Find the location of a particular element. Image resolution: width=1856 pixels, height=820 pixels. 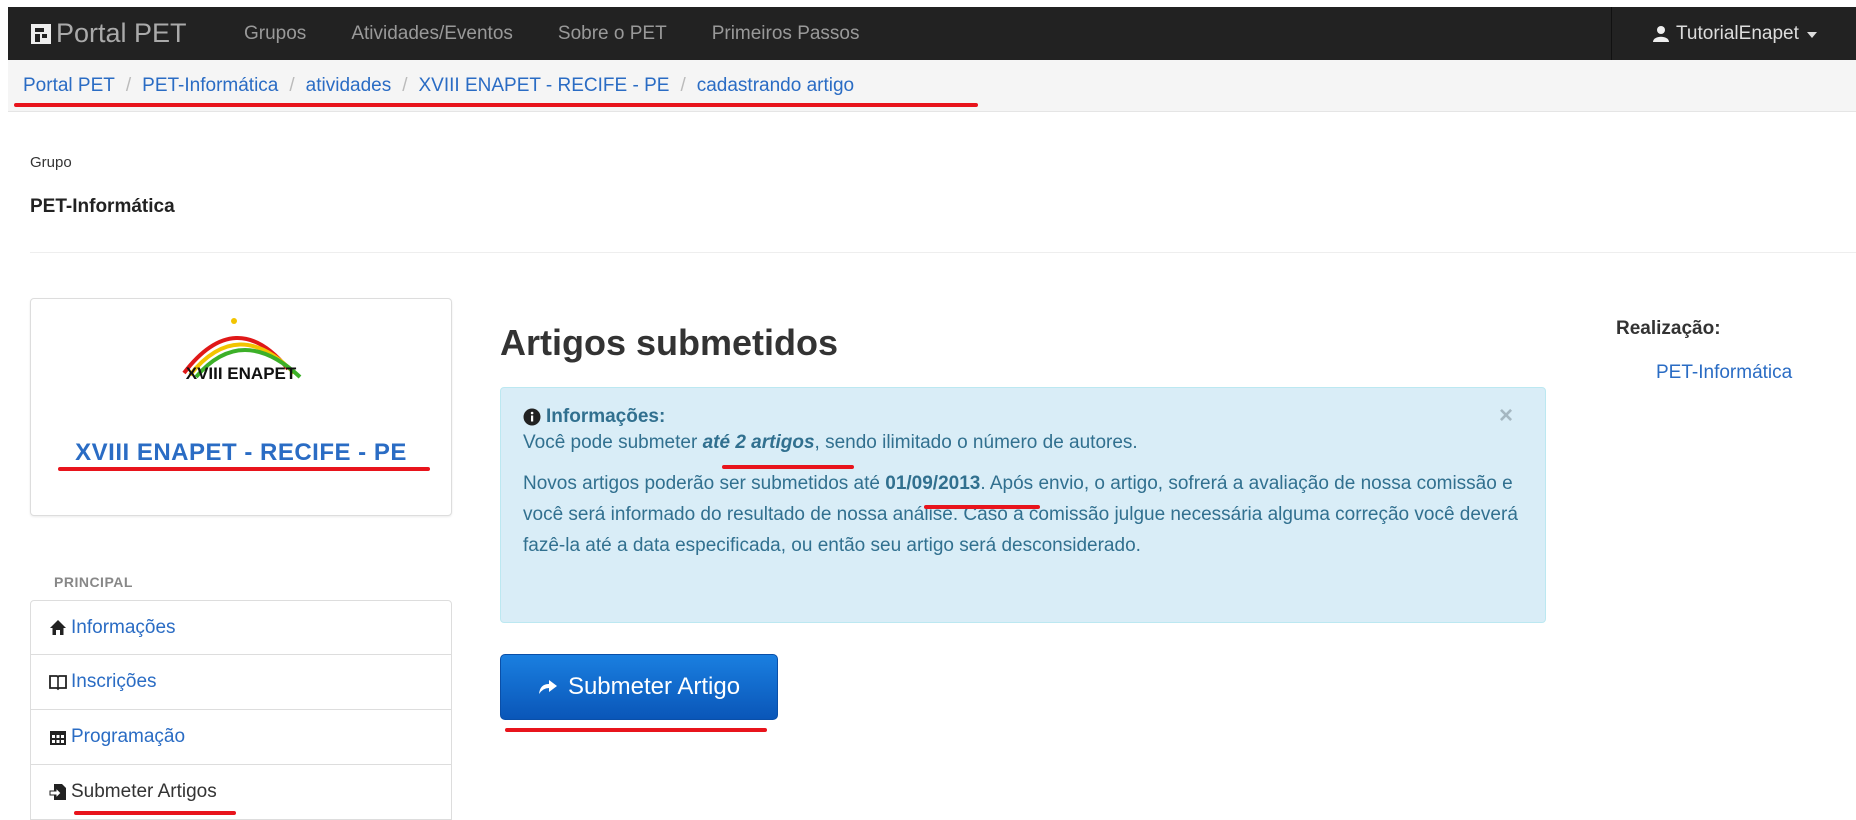

nav-atividades-eventos: Atividades/Eventos is located at coordinates (432, 34).